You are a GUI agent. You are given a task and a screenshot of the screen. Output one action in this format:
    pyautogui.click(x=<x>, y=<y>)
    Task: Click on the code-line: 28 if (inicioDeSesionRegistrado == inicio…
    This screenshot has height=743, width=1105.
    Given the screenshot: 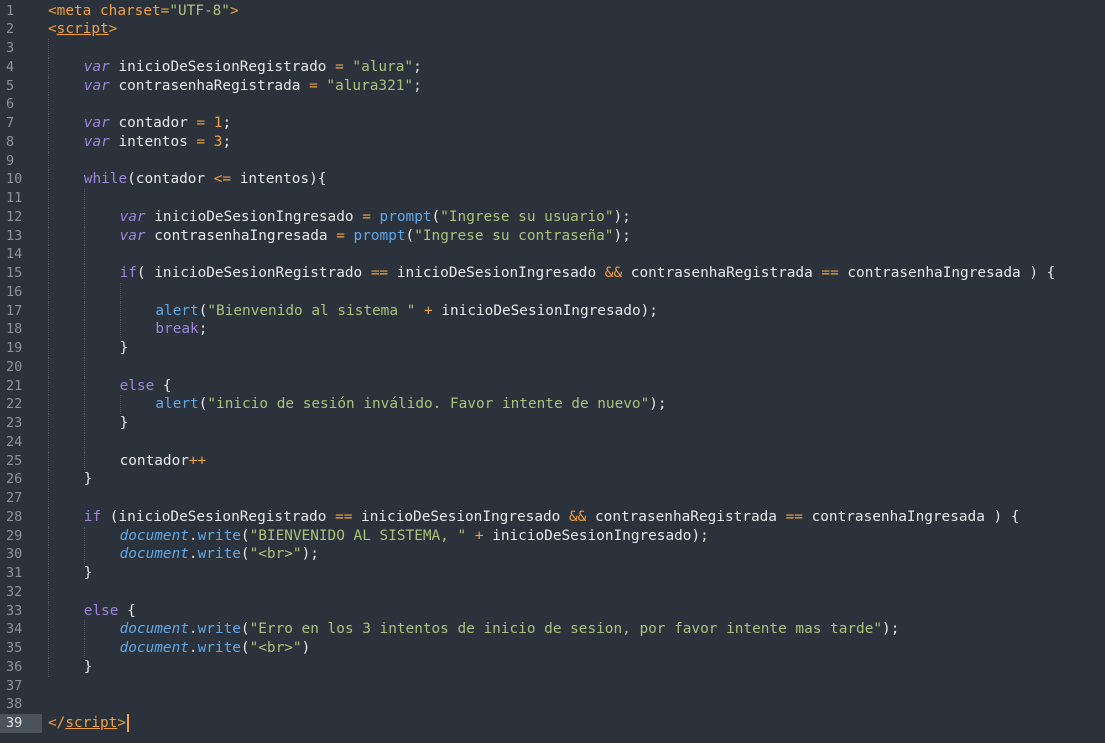 What is the action you would take?
    pyautogui.click(x=552, y=517)
    